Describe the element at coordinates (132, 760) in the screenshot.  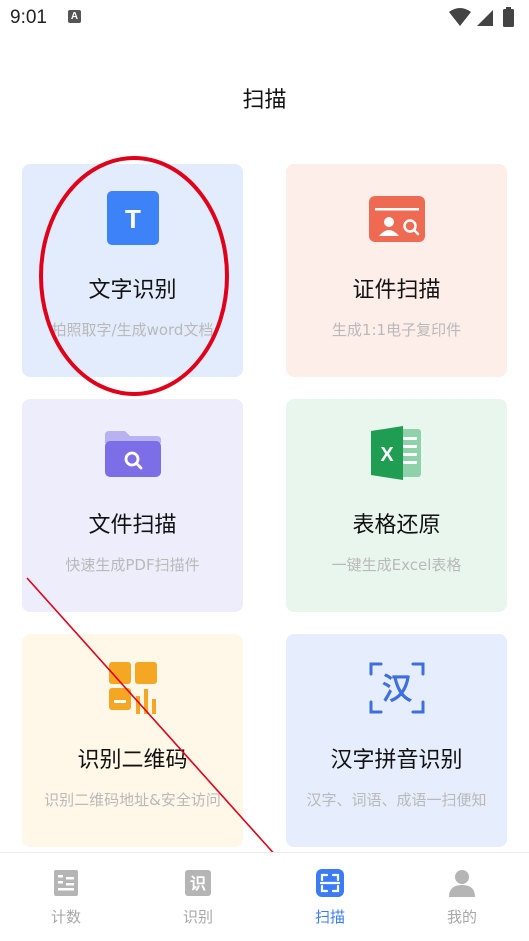
I see `card-title: 识别二维码` at that location.